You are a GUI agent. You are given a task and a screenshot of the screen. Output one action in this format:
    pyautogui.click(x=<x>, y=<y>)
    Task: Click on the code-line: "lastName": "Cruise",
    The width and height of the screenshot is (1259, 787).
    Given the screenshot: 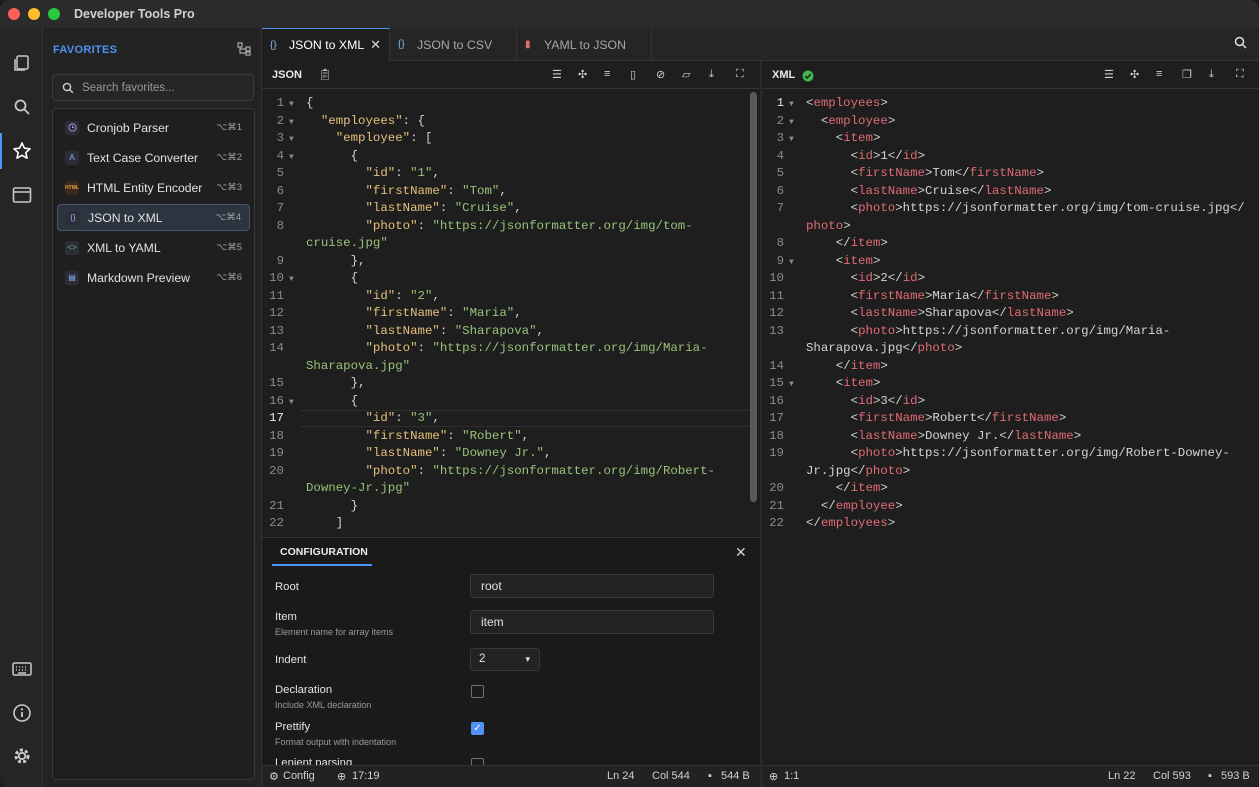 What is the action you would take?
    pyautogui.click(x=443, y=208)
    